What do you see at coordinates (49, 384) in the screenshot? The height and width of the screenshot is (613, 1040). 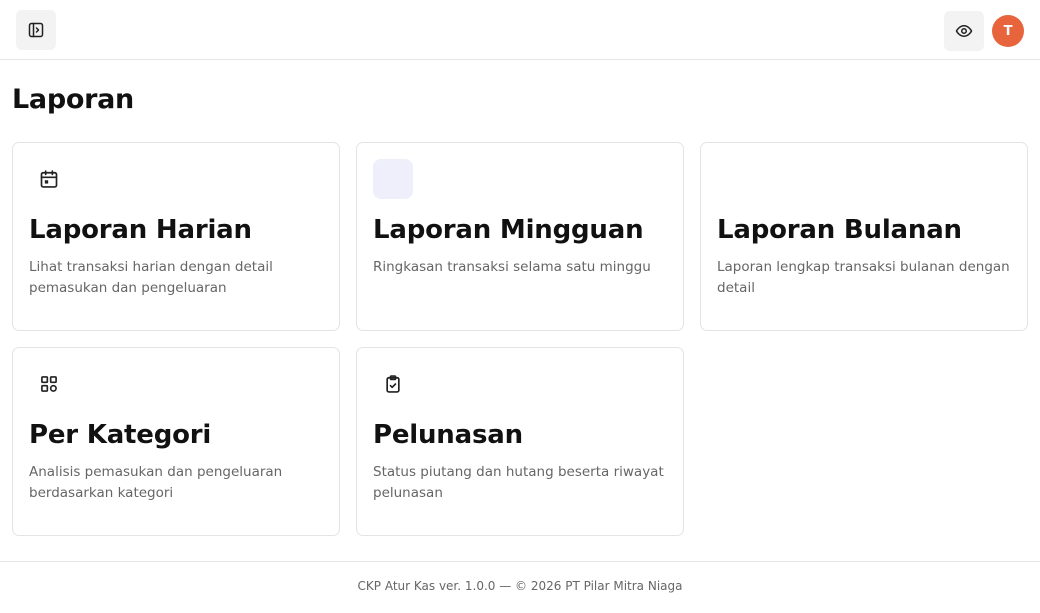 I see `category-grid-icon` at bounding box center [49, 384].